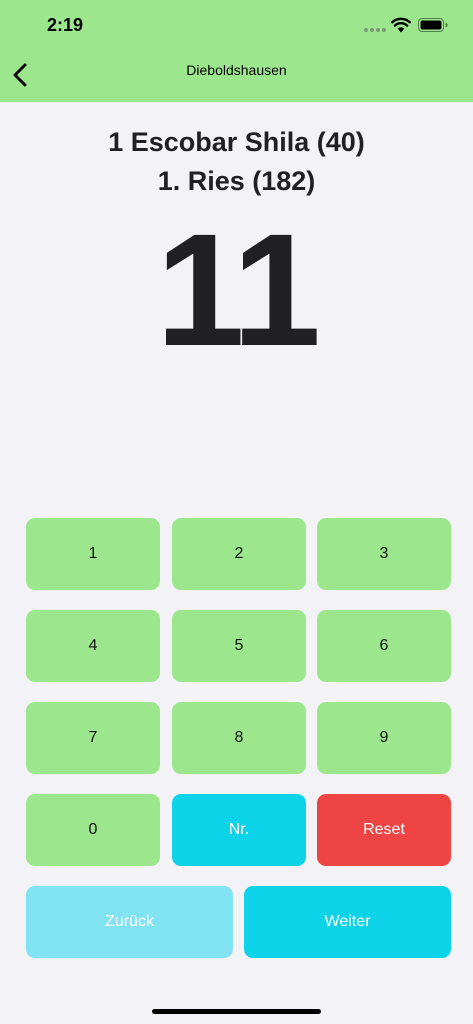  Describe the element at coordinates (384, 646) in the screenshot. I see `key-6-button: 6` at that location.